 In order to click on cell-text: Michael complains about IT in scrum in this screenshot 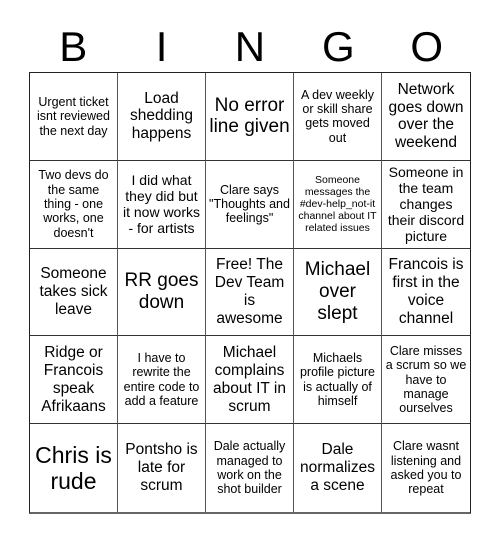, I will do `click(249, 379)`.